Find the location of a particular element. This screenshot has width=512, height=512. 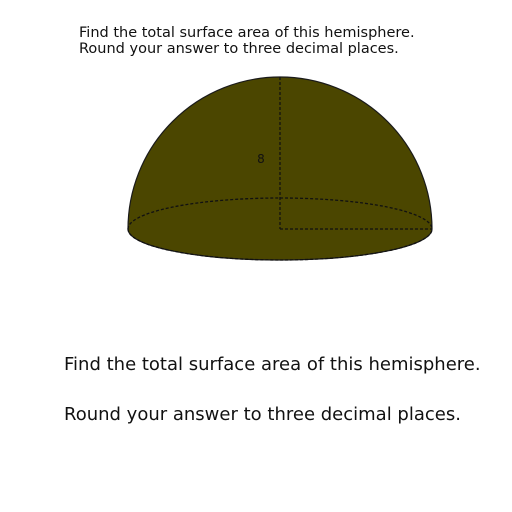

radius-label: 8 is located at coordinates (261, 159).